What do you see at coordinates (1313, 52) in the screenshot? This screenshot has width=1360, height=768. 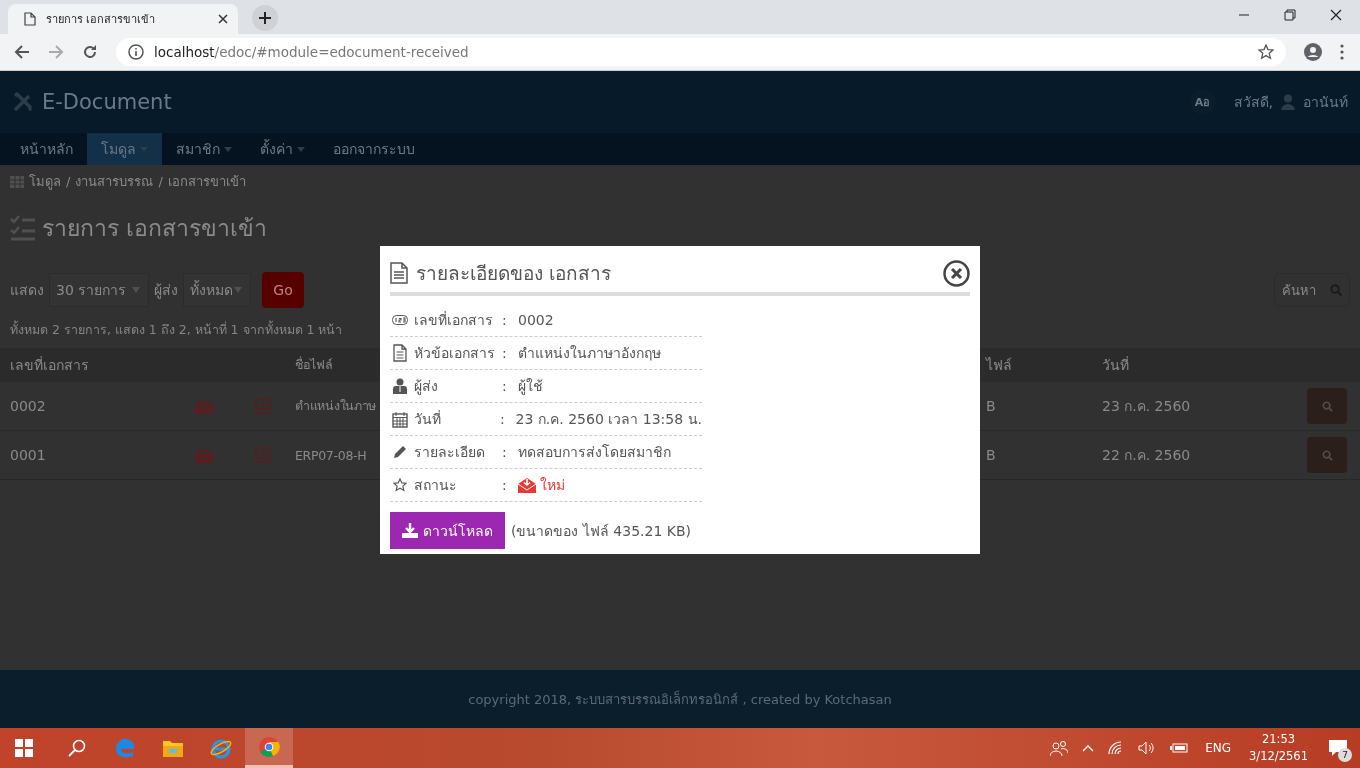 I see `account-icon` at bounding box center [1313, 52].